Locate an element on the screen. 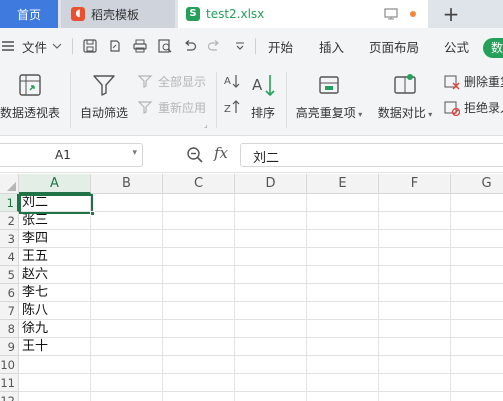  data-compare-button: 数据对比 ▾ is located at coordinates (405, 96).